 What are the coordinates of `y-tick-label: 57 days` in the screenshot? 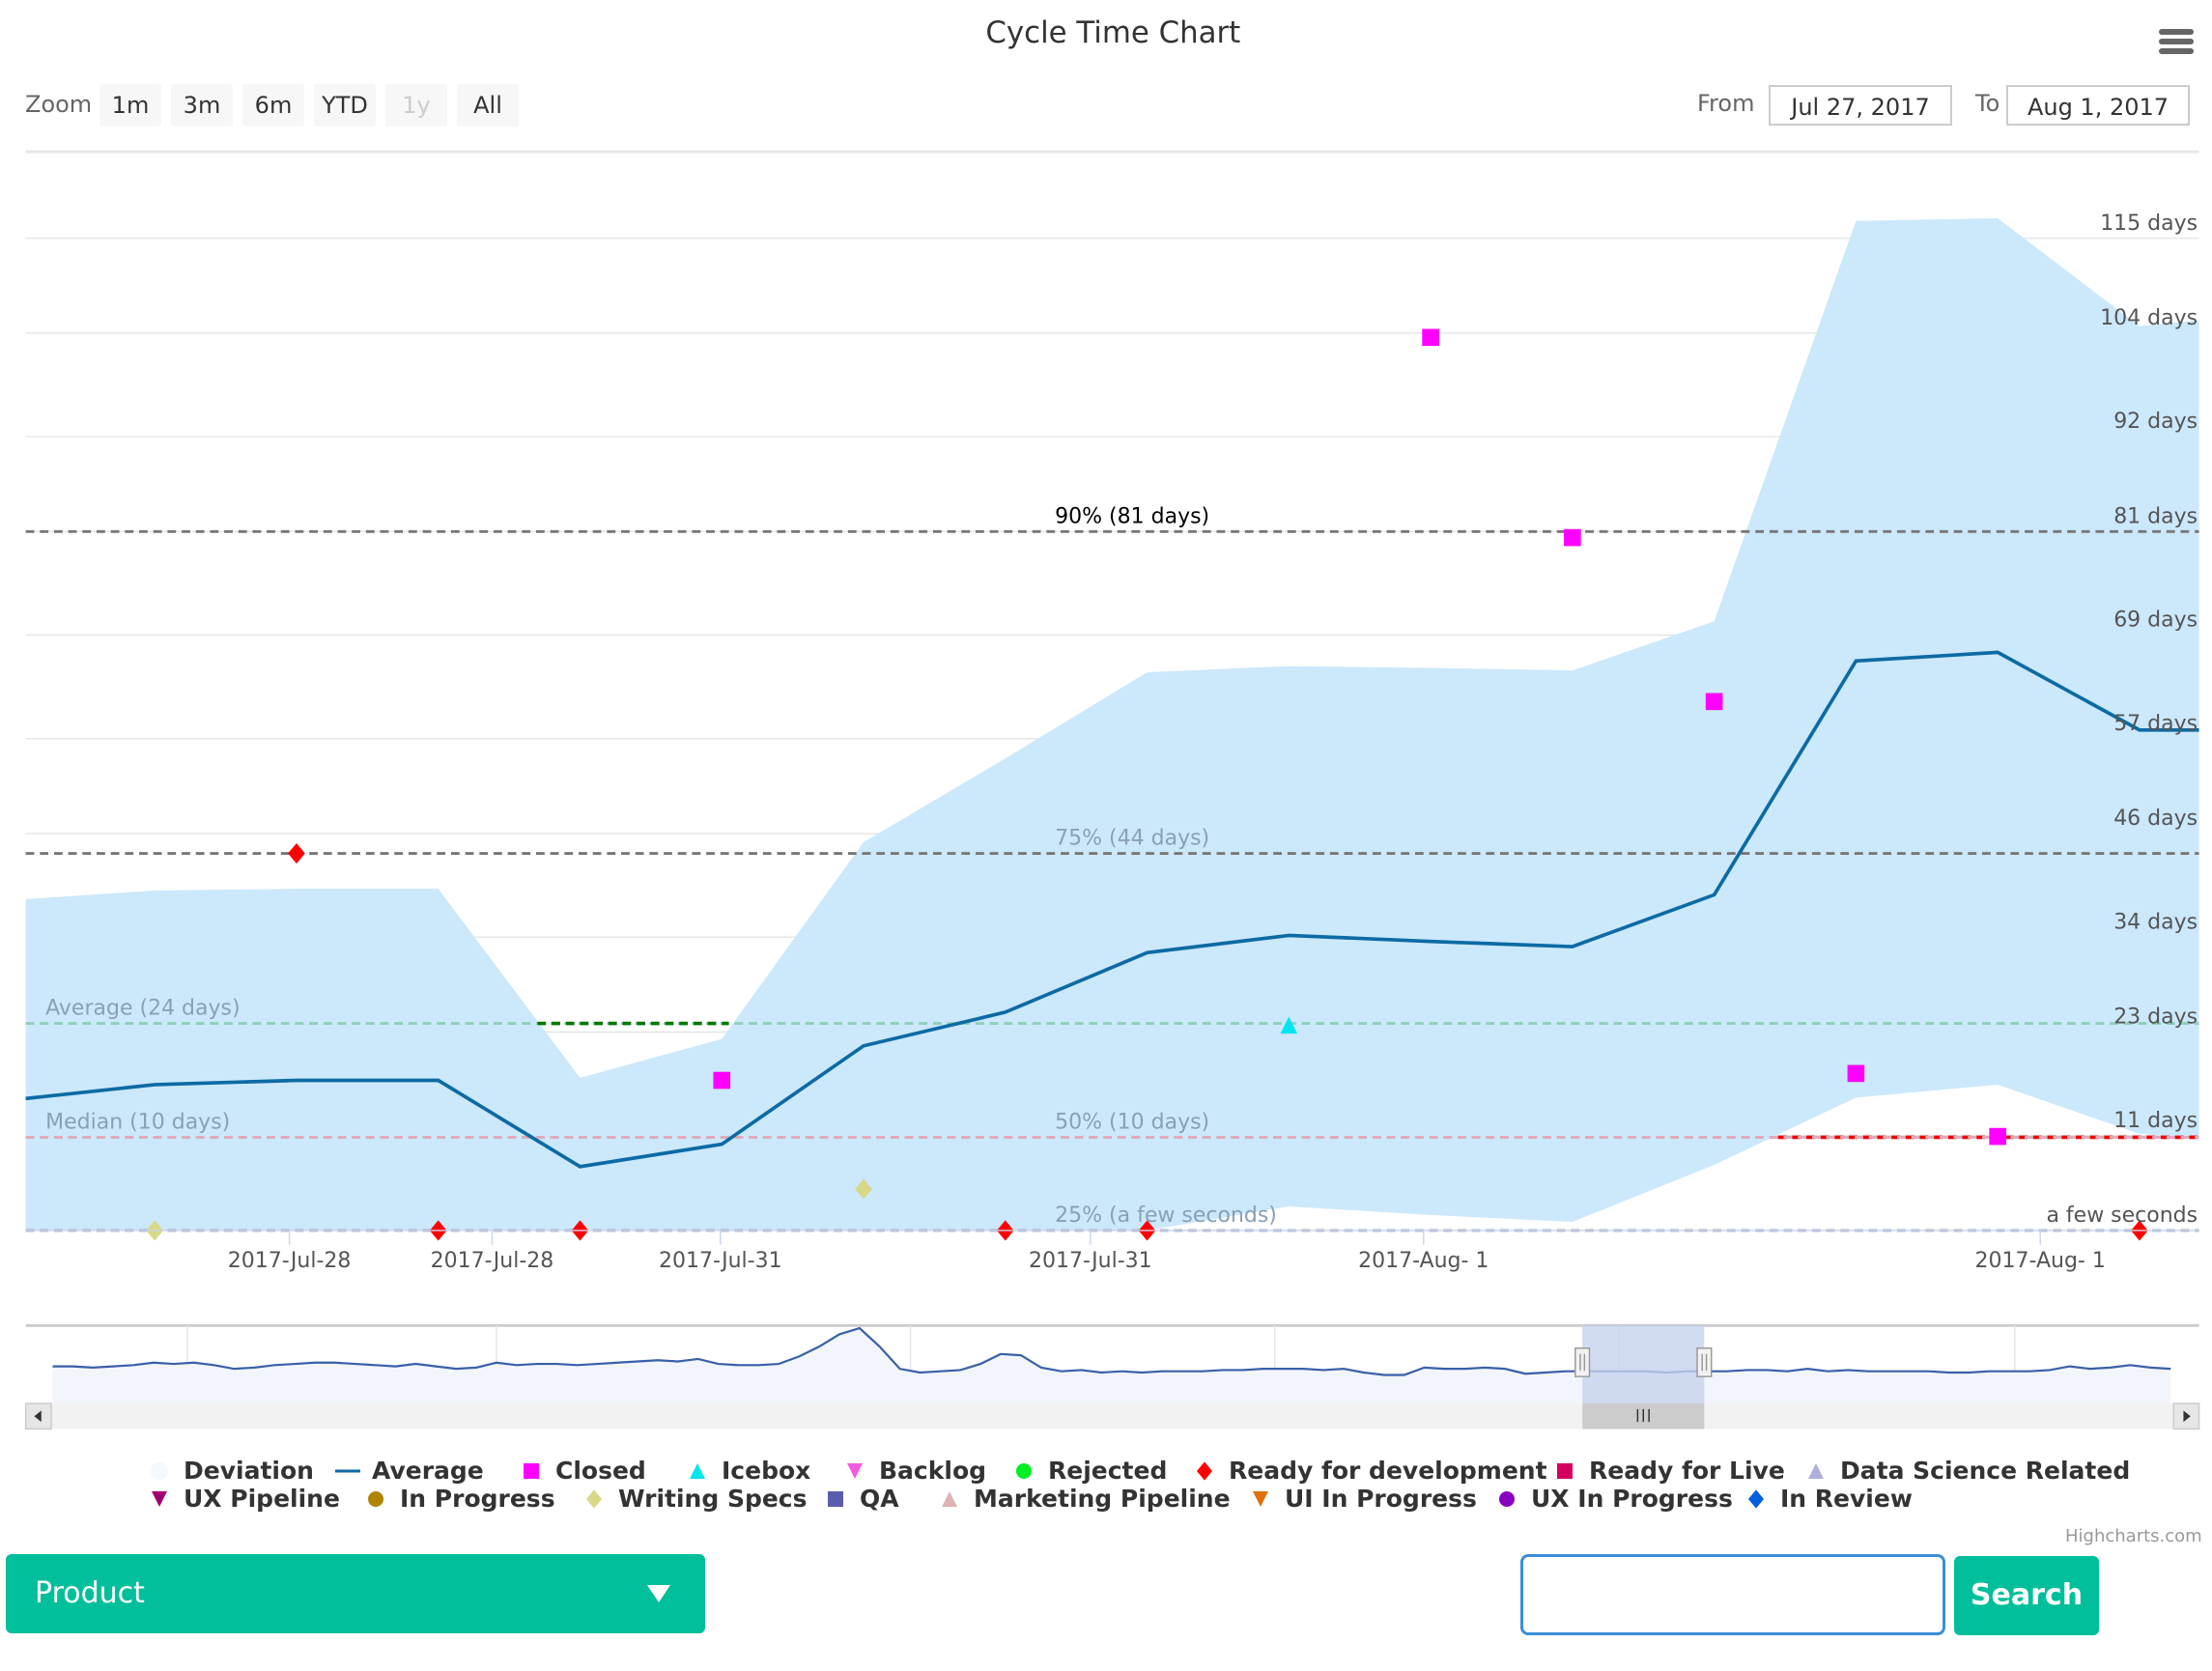 It's located at (2155, 724).